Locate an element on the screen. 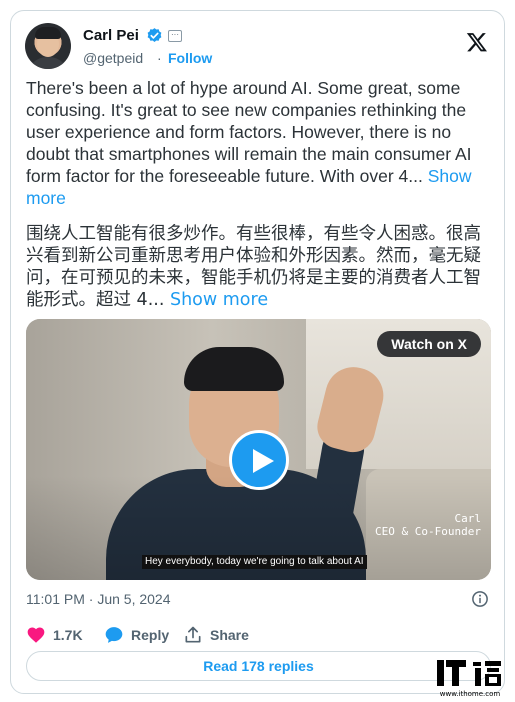 Image resolution: width=515 pixels, height=702 pixels. verified-badge-icon is located at coordinates (154, 35).